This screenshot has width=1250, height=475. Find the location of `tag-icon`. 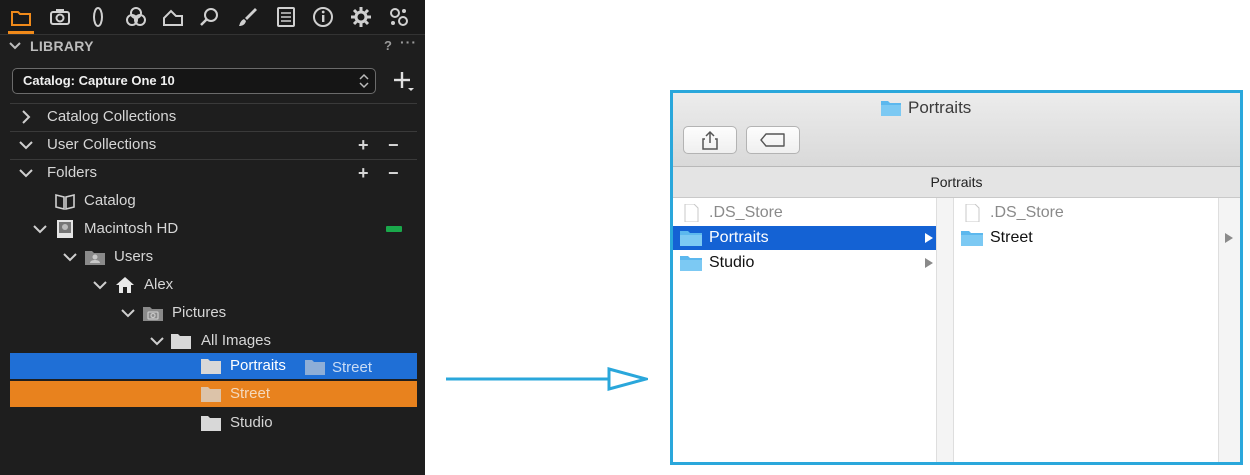

tag-icon is located at coordinates (772, 140).